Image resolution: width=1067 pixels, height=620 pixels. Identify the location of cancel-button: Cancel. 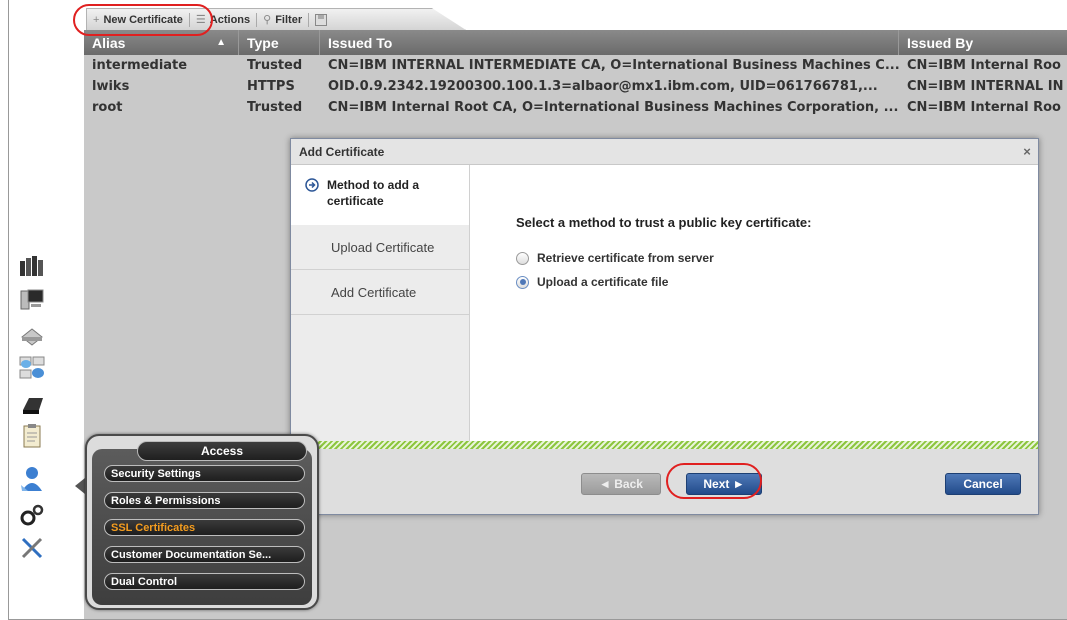
(983, 484).